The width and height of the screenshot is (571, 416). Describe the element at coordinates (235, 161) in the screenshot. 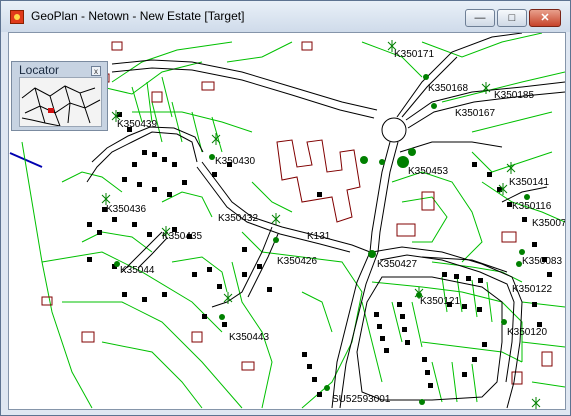

I see `map-label: K350430` at that location.